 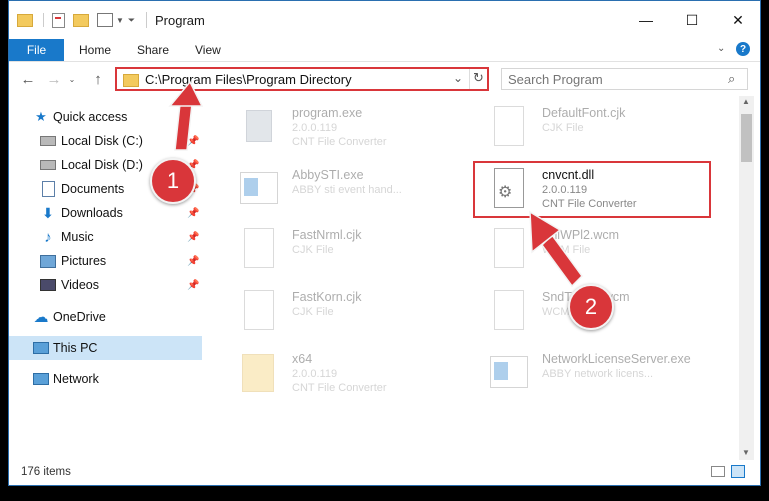 I want to click on arrow-1-head, so click(x=186, y=93).